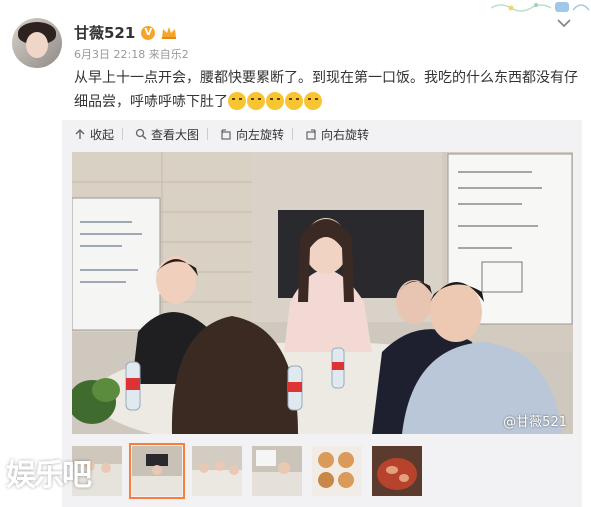 The width and height of the screenshot is (591, 507). I want to click on post-date: 6月3日 22:18, so click(109, 54).